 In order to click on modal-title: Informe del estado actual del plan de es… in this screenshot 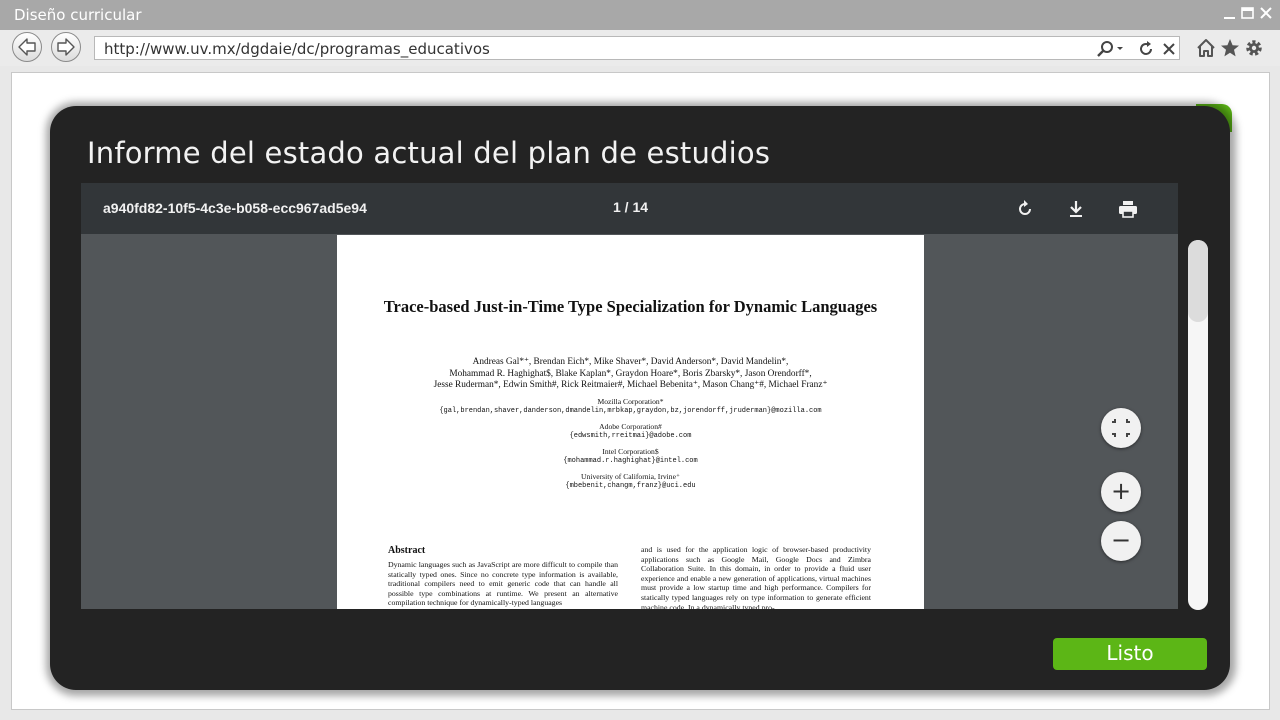, I will do `click(429, 153)`.